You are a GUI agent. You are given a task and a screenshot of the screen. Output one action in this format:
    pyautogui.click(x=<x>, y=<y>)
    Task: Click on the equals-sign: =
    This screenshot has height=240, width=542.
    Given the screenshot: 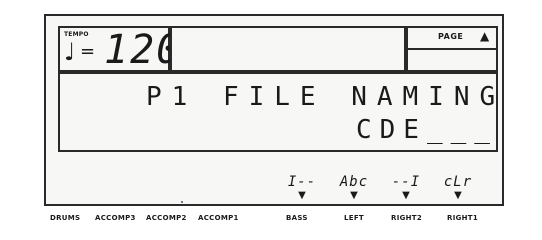 What is the action you would take?
    pyautogui.click(x=88, y=51)
    